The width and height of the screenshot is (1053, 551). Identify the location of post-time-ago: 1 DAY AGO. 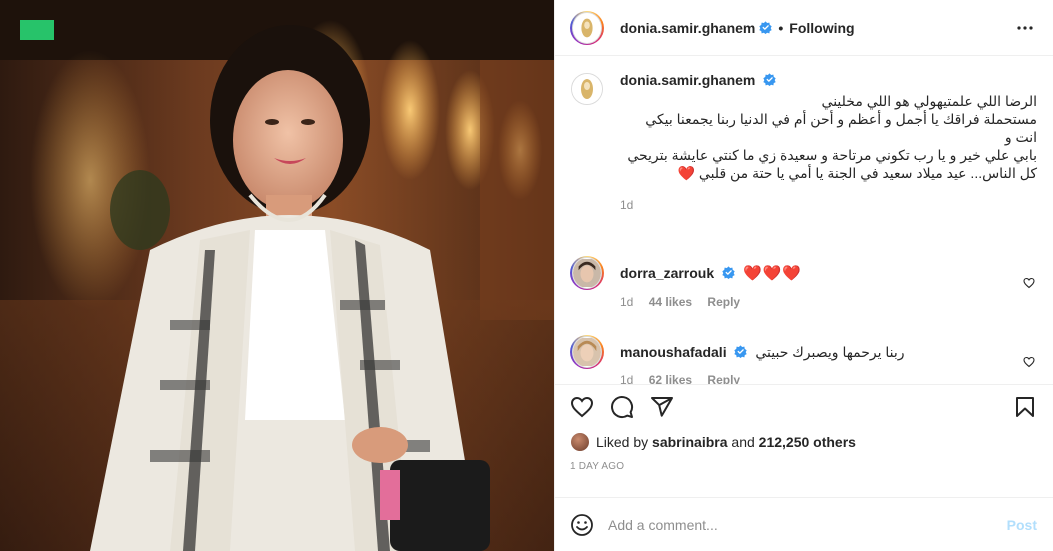
(803, 469).